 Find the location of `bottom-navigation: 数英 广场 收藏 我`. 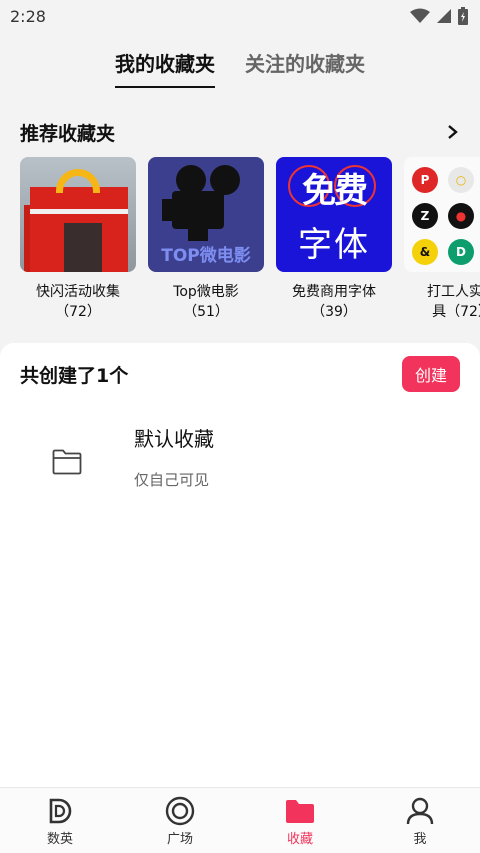

bottom-navigation: 数英 广场 收藏 我 is located at coordinates (240, 820).